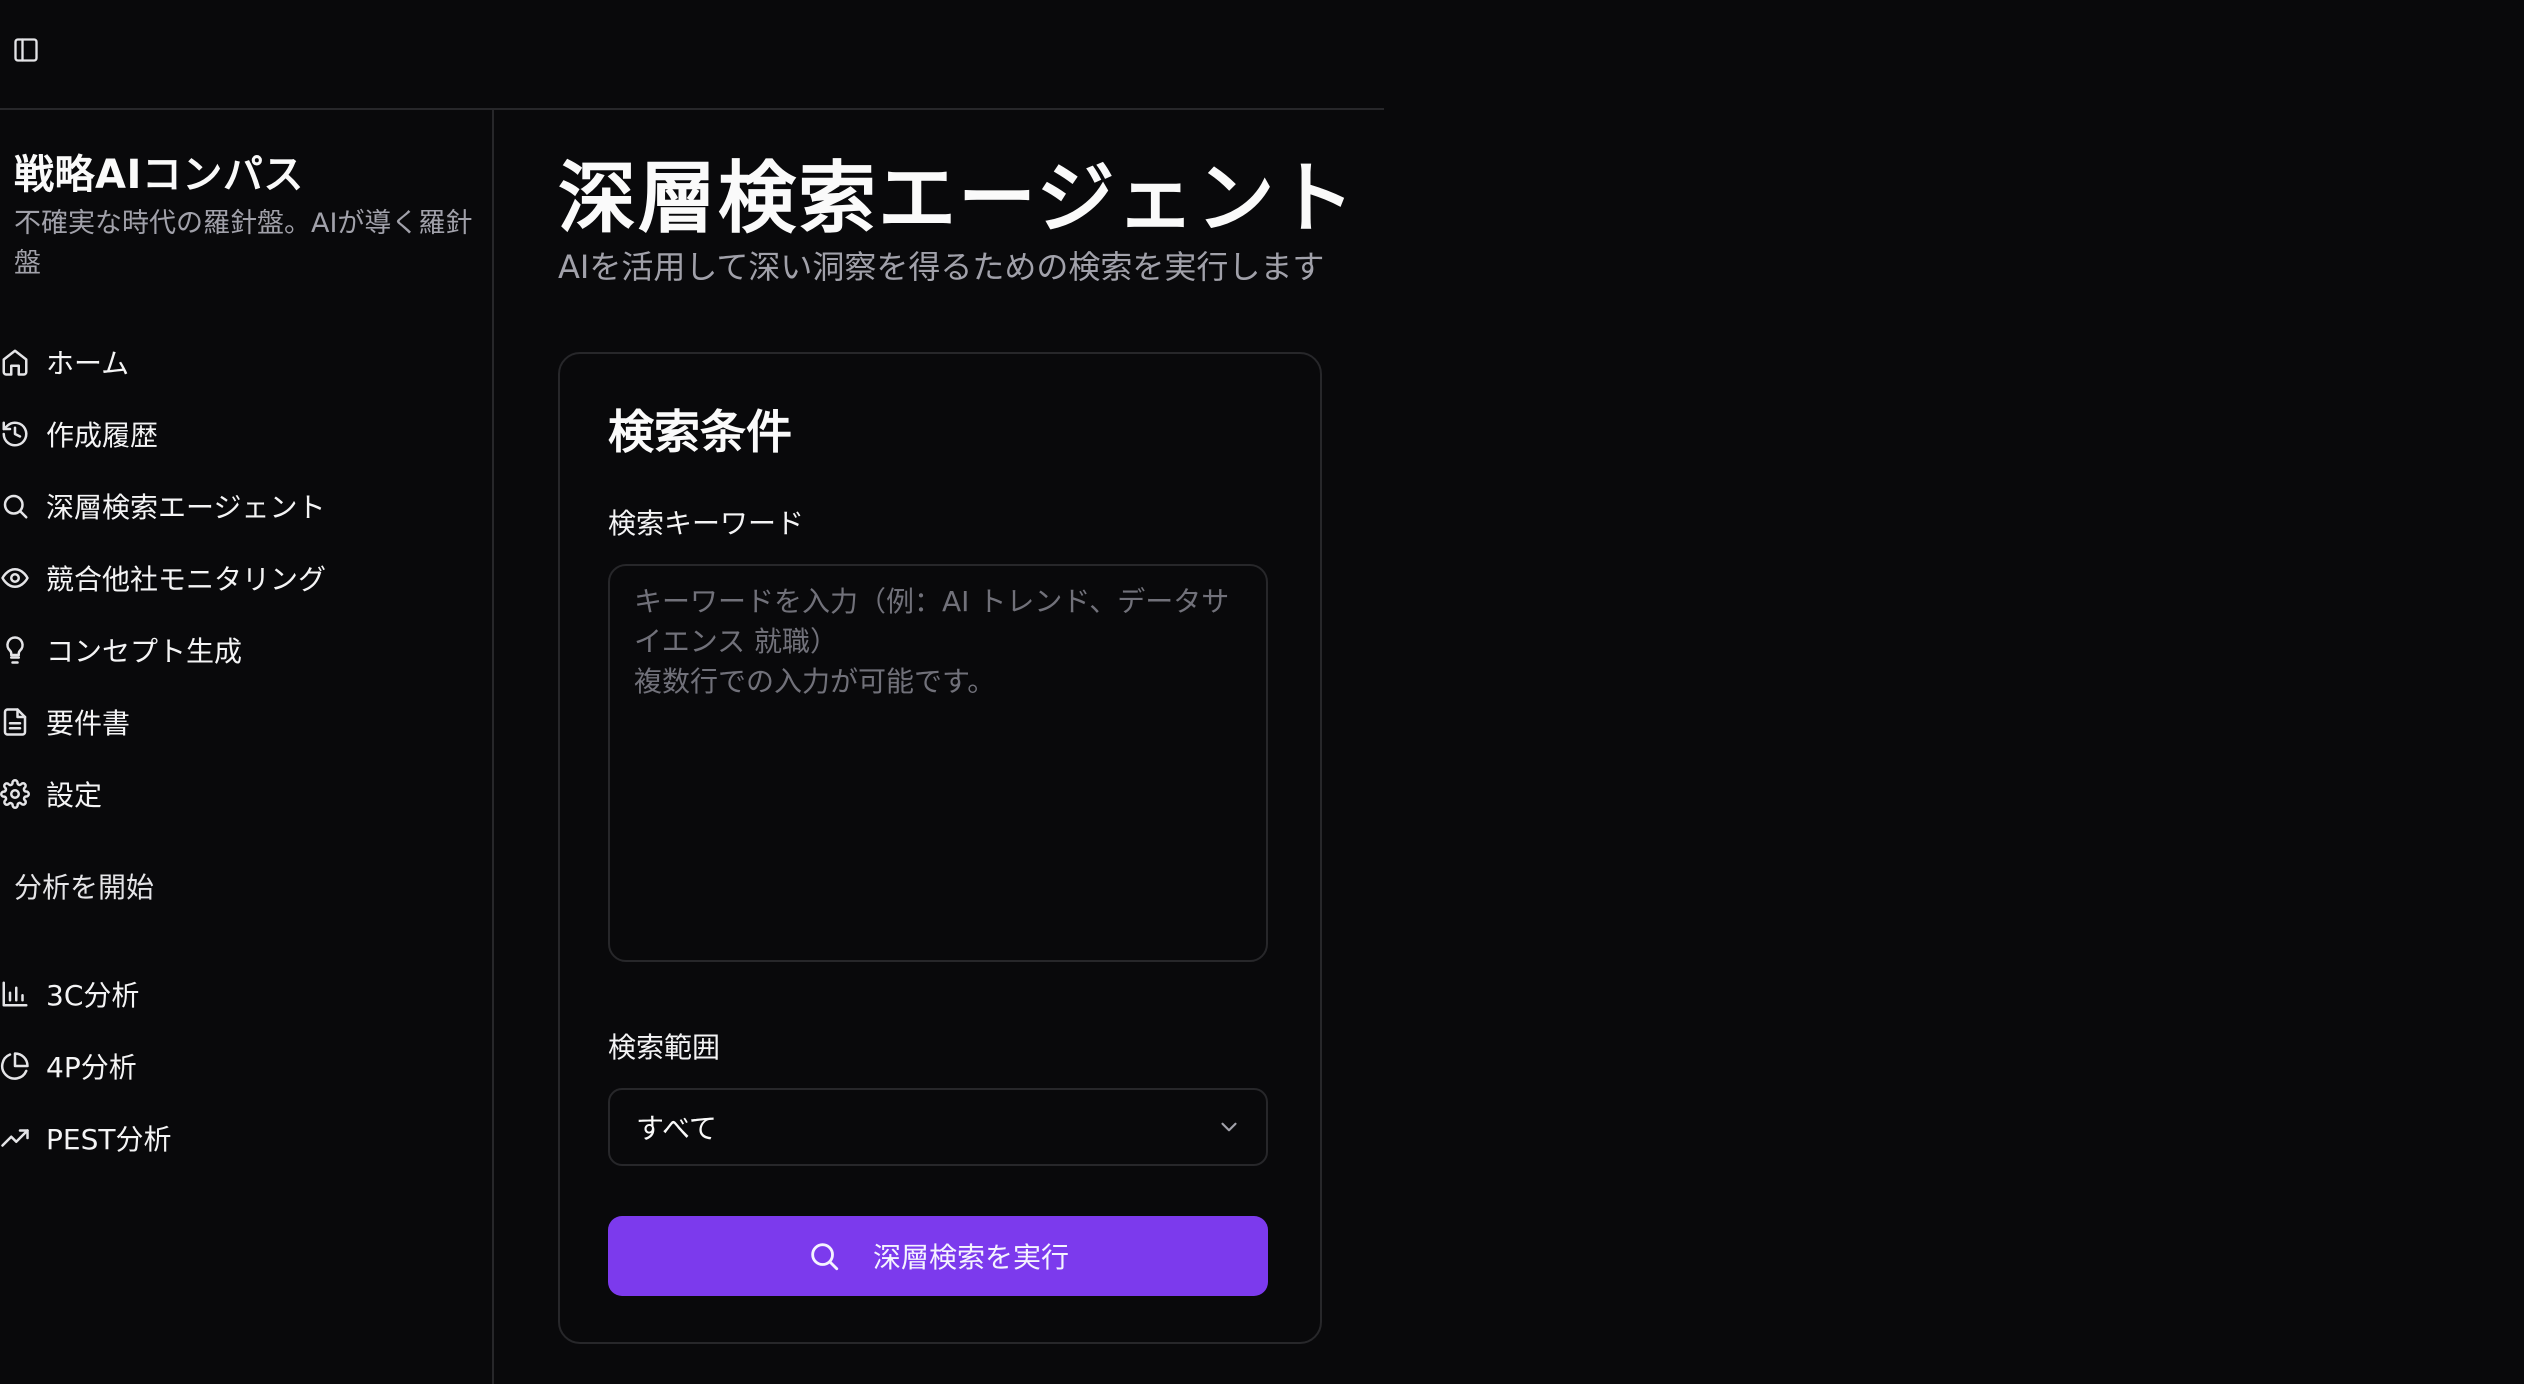  What do you see at coordinates (15, 722) in the screenshot?
I see `document-icon` at bounding box center [15, 722].